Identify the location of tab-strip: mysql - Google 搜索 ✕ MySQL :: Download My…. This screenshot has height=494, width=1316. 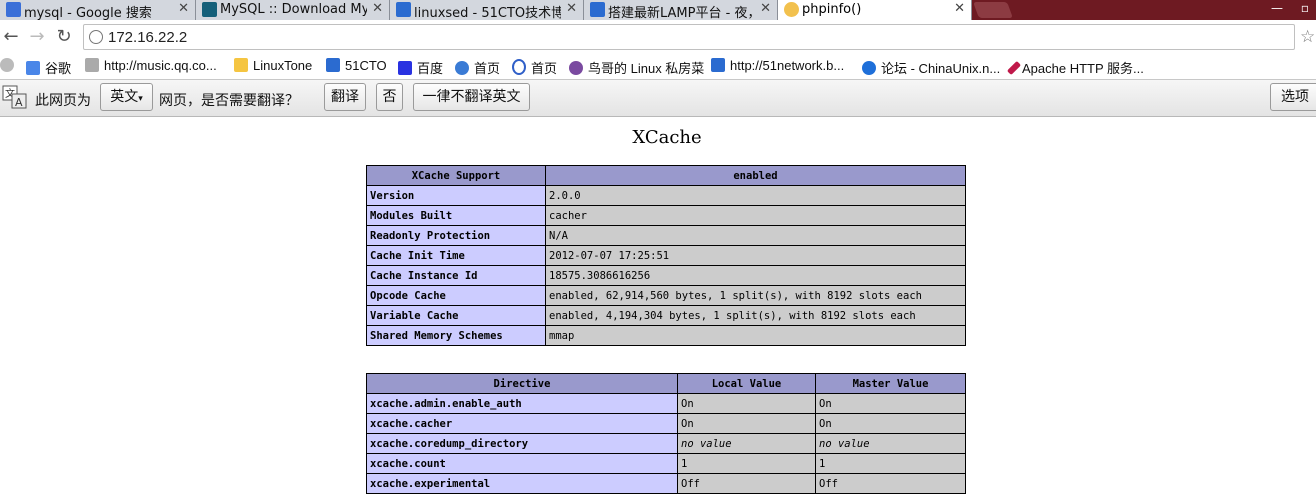
(658, 10).